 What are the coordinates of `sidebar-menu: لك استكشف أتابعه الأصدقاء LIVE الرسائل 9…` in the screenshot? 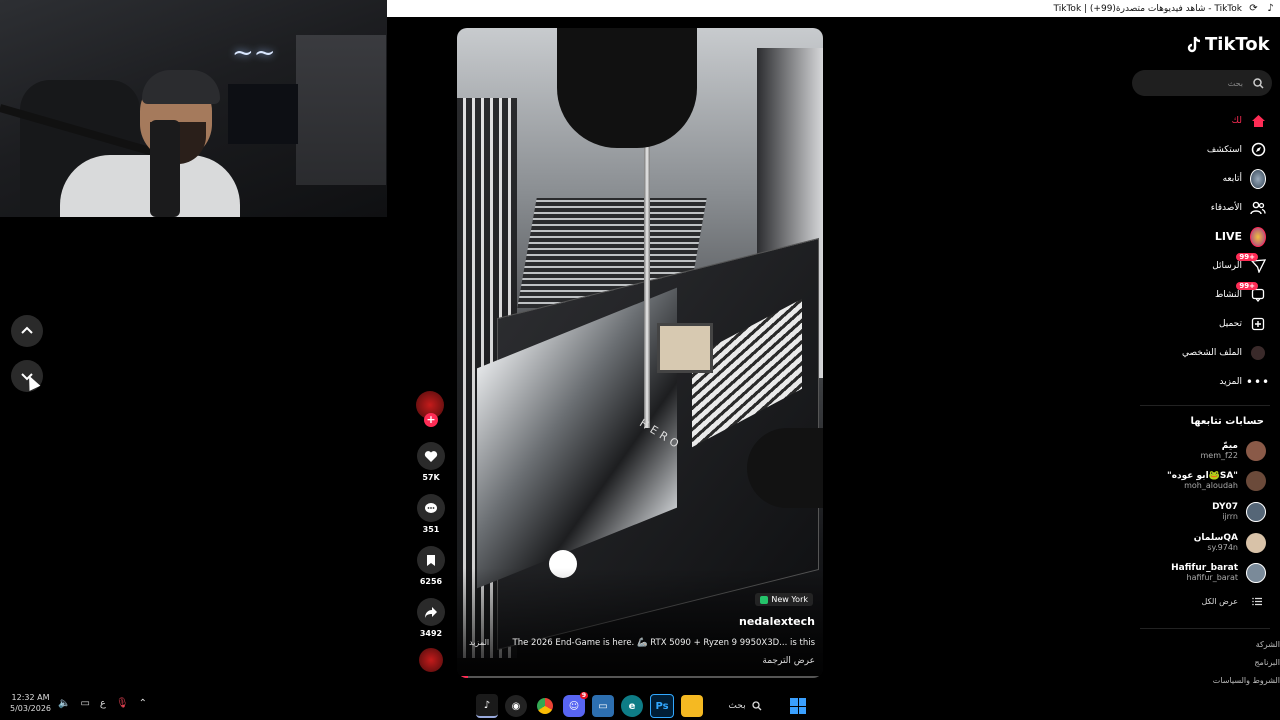 It's located at (1198, 251).